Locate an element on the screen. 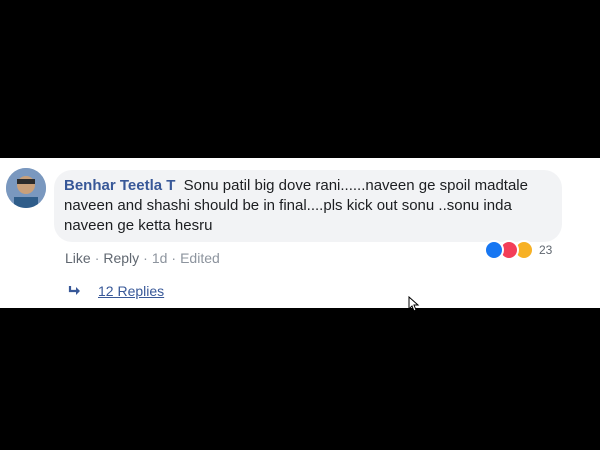 Image resolution: width=600 pixels, height=450 pixels. mouse-cursor-icon is located at coordinates (414, 304).